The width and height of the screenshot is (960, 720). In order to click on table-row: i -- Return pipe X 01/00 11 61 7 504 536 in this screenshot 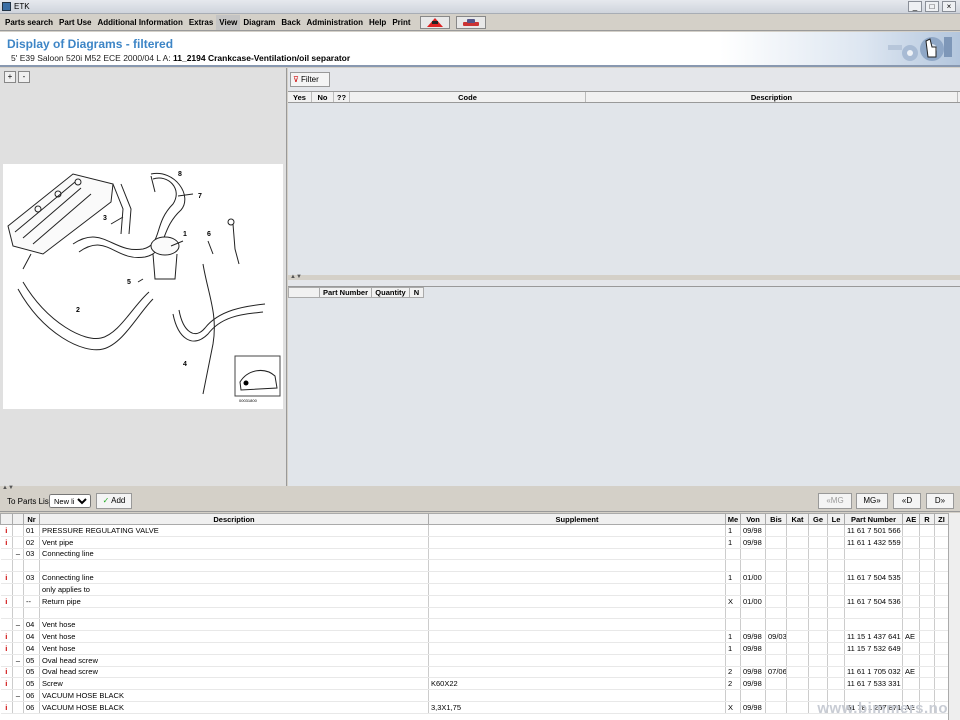, I will do `click(474, 601)`.